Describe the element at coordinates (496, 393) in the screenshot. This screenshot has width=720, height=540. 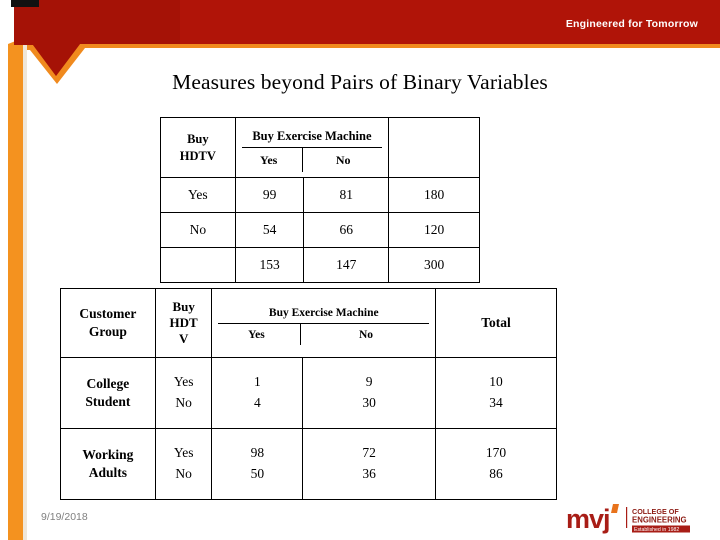
I see `cell-total: 10 34` at that location.